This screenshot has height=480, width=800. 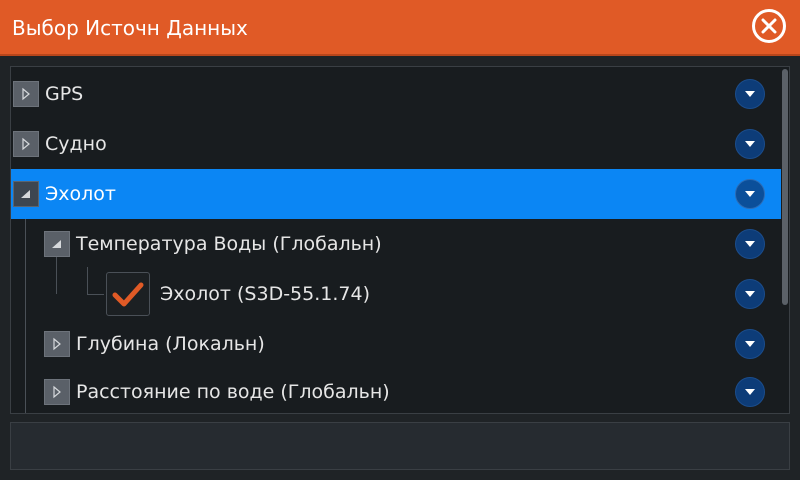 I want to click on checkmark-icon, so click(x=128, y=294).